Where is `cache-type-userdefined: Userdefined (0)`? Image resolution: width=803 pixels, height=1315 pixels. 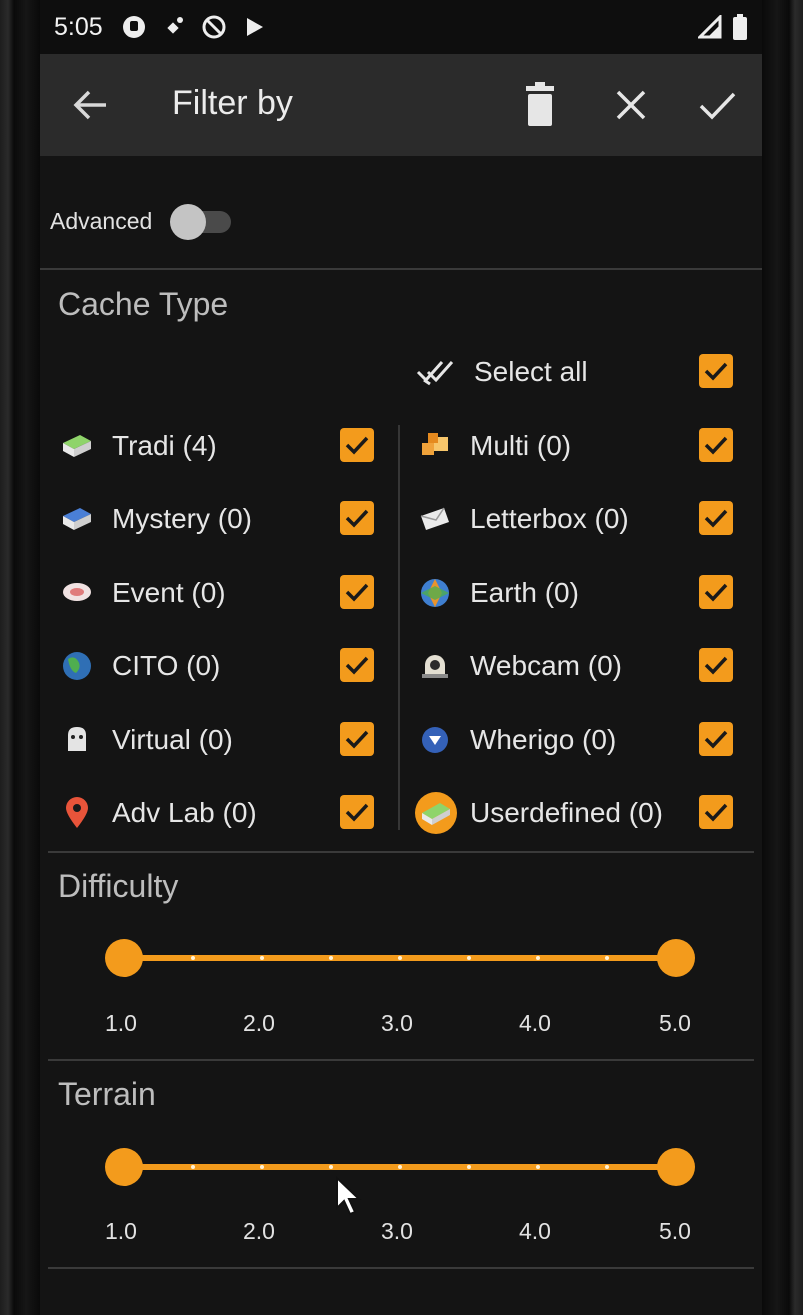 cache-type-userdefined: Userdefined (0) is located at coordinates (538, 813).